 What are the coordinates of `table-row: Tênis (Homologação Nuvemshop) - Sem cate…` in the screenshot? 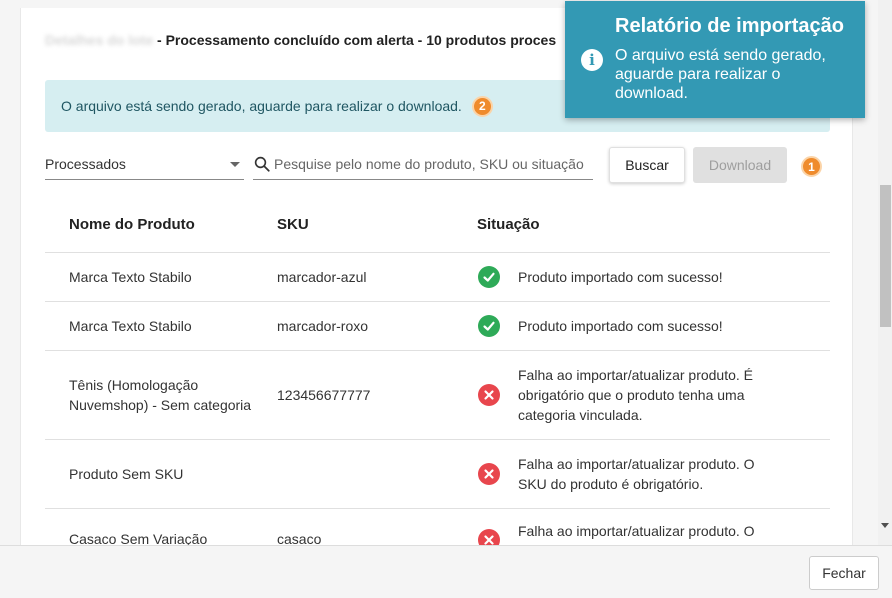 It's located at (437, 395).